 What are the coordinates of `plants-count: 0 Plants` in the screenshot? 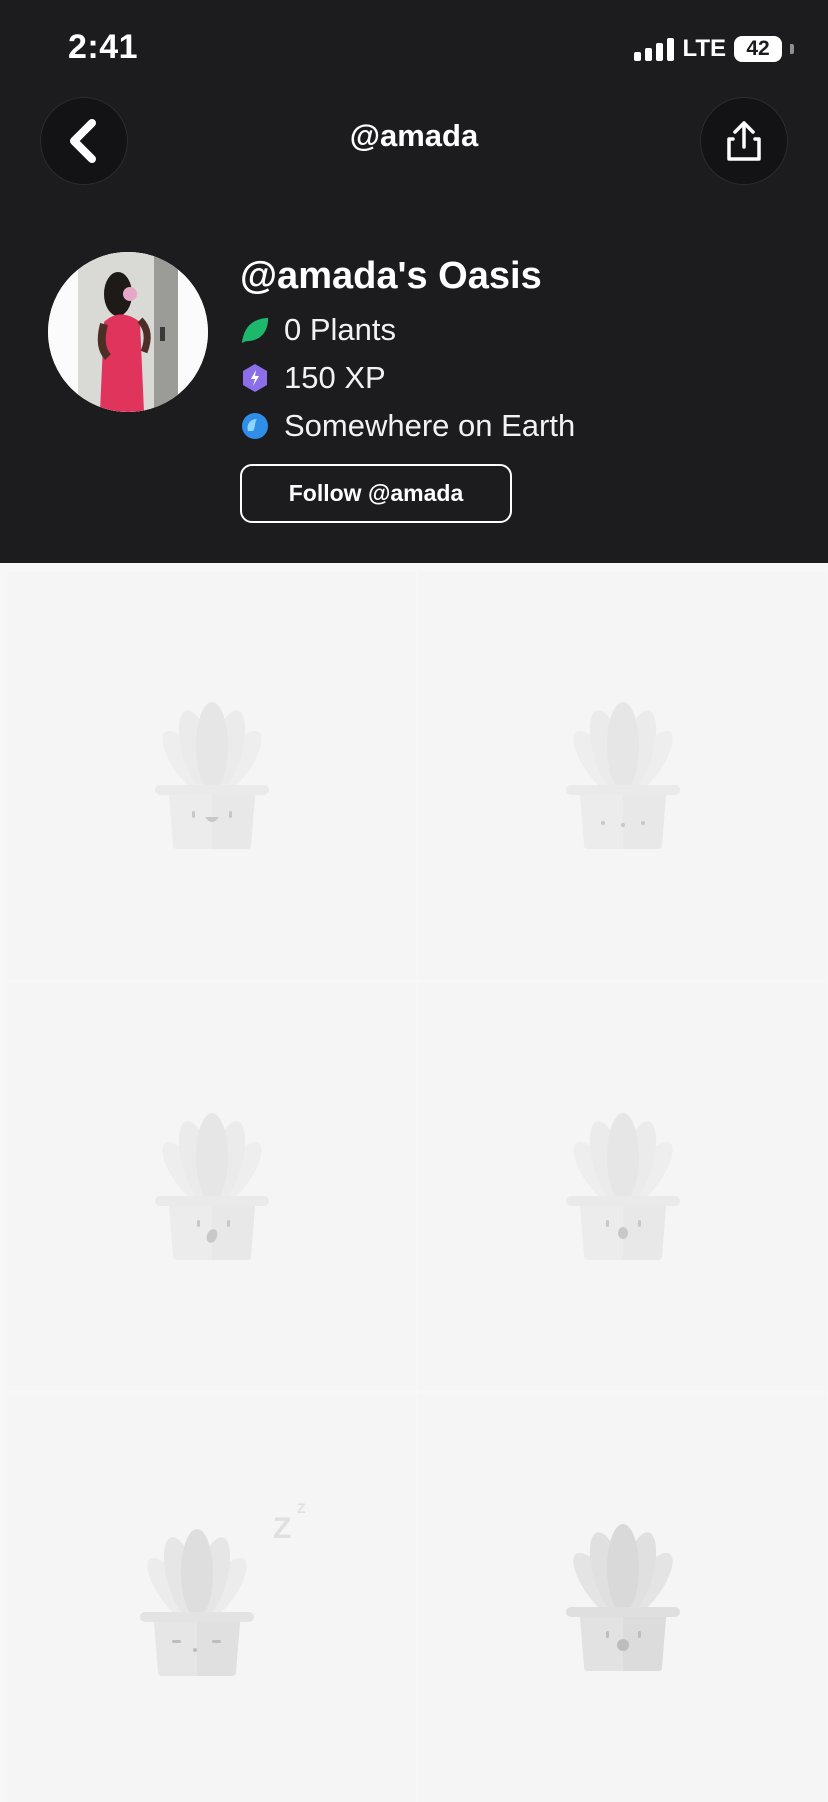 It's located at (318, 330).